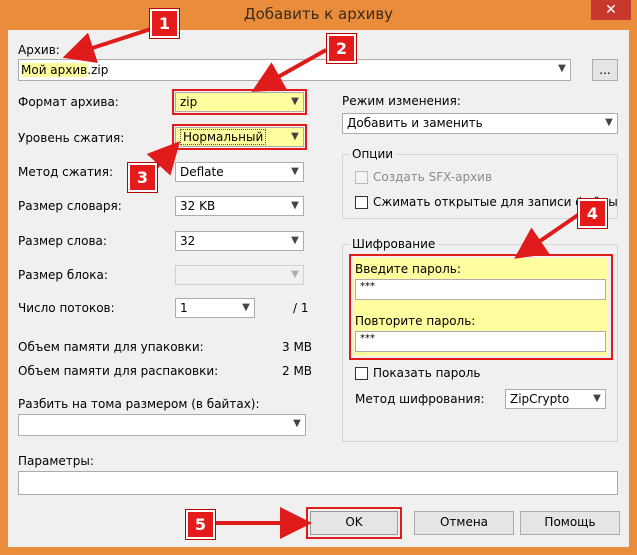 The image size is (637, 555). What do you see at coordinates (239, 206) in the screenshot?
I see `dict-size-combo: 32 KB ▼` at bounding box center [239, 206].